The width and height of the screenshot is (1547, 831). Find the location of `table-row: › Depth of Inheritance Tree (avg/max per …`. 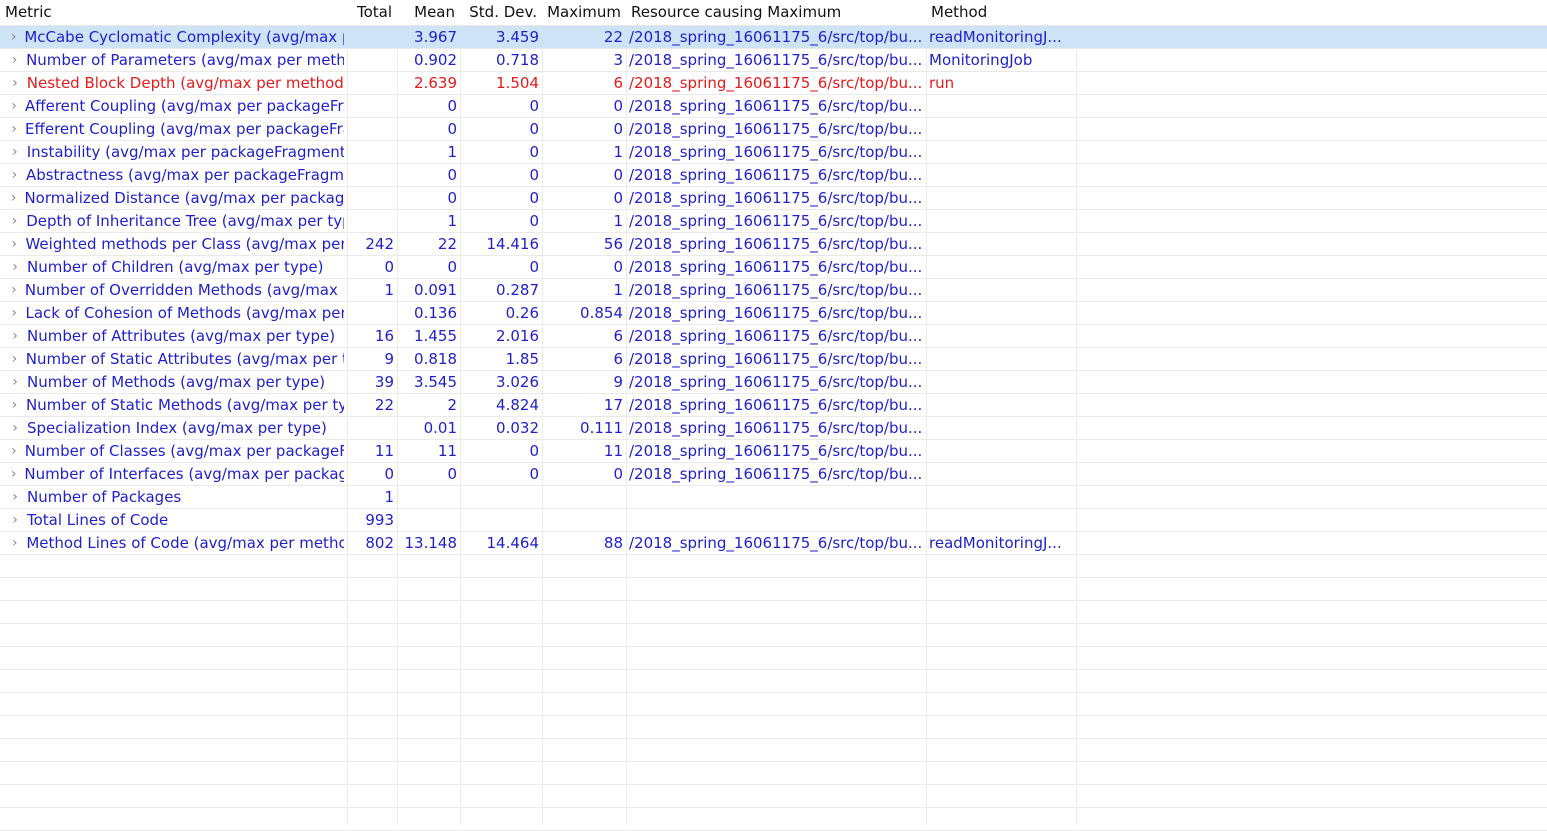

table-row: › Depth of Inheritance Tree (avg/max per … is located at coordinates (773, 221).